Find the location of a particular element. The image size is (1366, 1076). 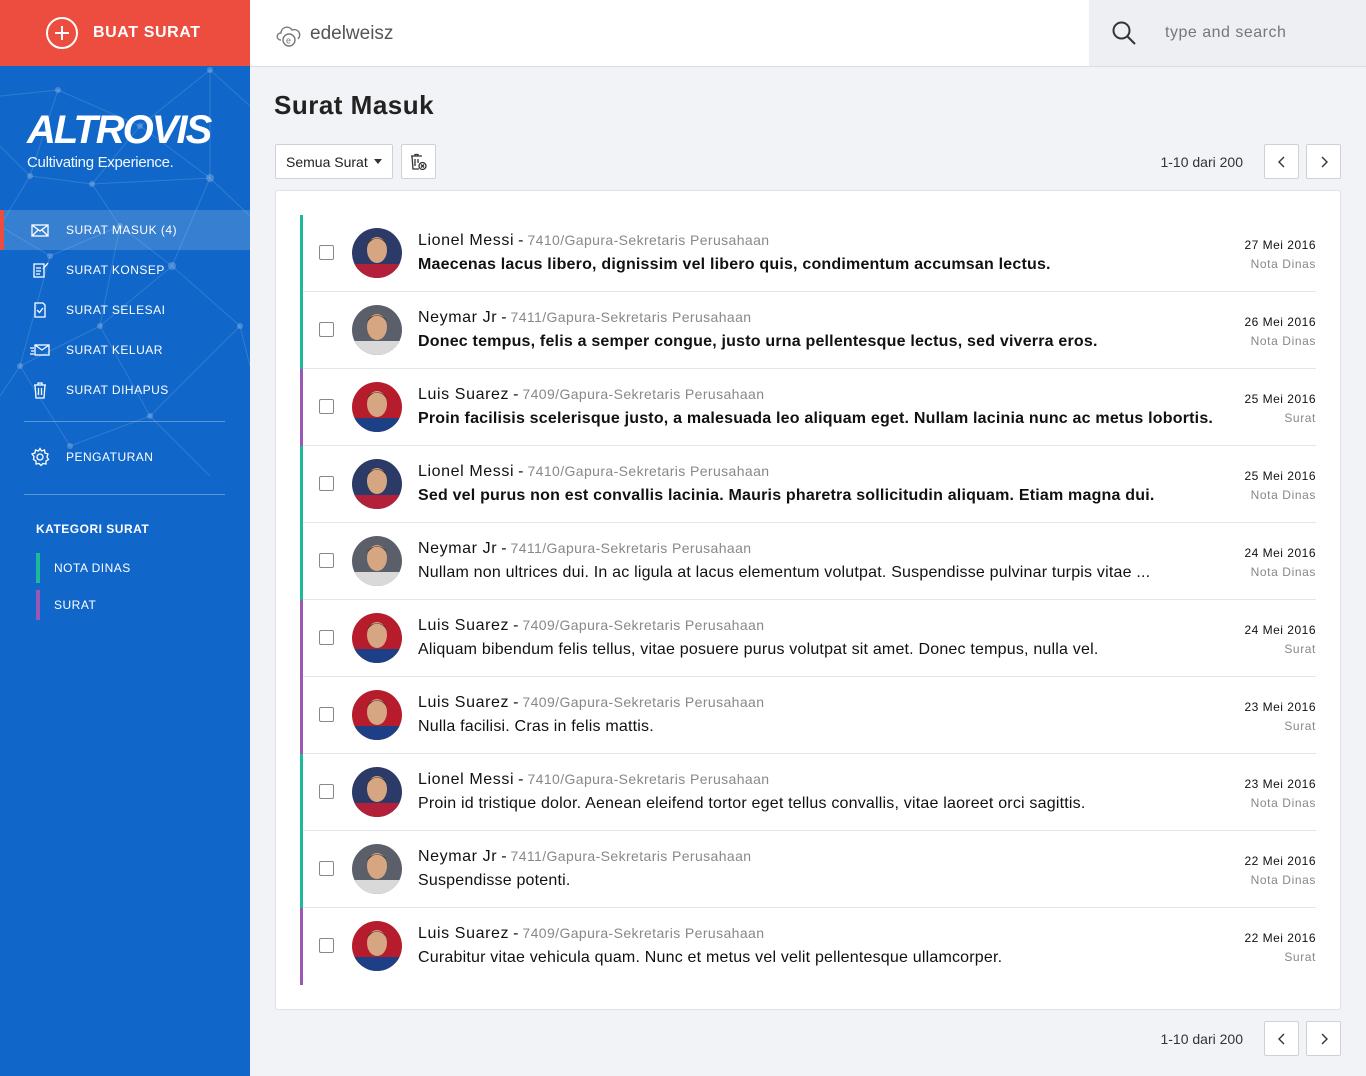

delete-button is located at coordinates (418, 161).